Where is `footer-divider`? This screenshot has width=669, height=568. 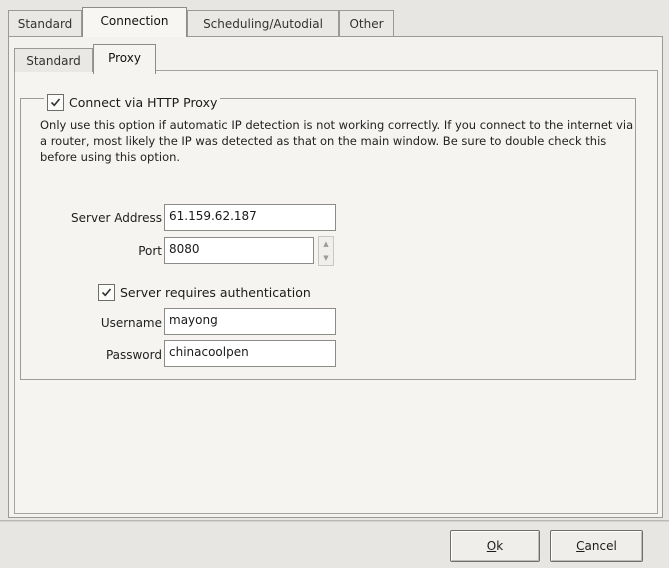 footer-divider is located at coordinates (334, 521).